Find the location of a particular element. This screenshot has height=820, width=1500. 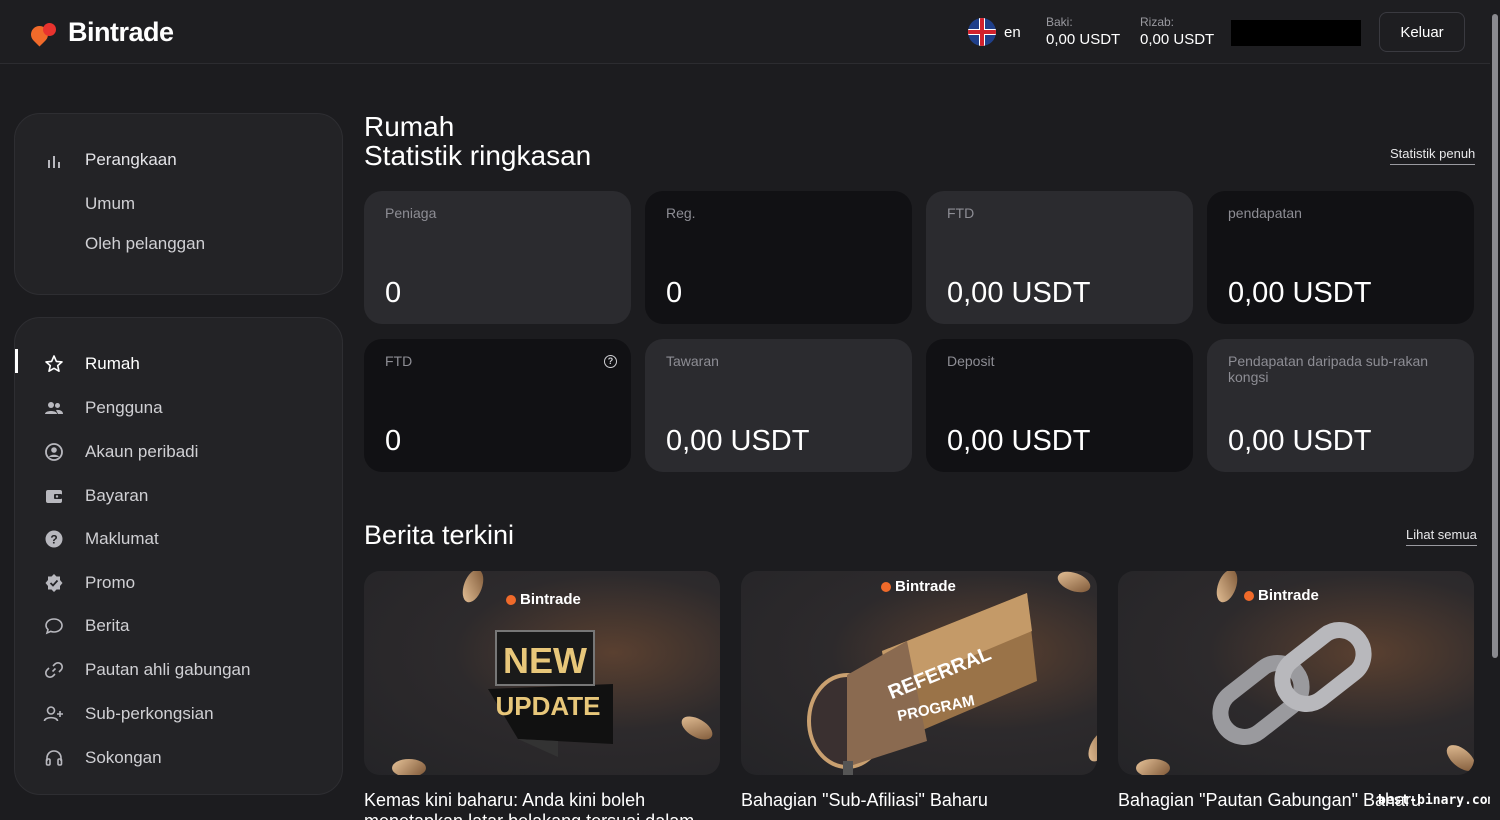

nav-item-payments: Bayaran is located at coordinates (179, 496).